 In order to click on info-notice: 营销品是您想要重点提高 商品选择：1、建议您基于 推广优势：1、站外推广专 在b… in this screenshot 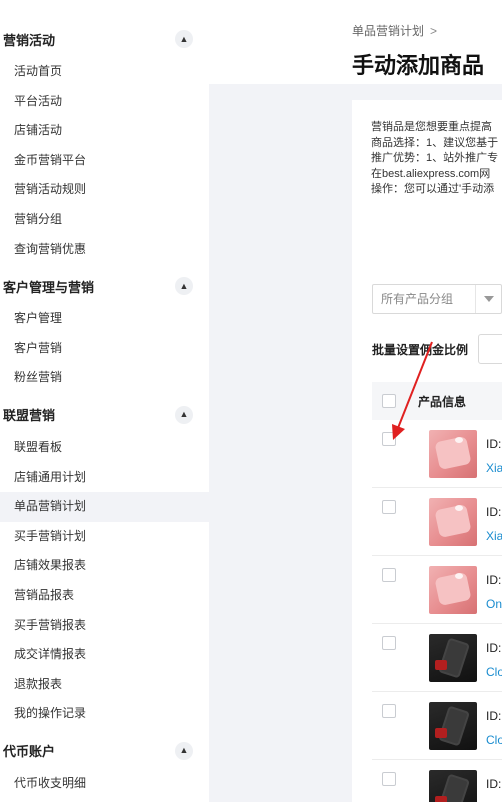, I will do `click(427, 186)`.